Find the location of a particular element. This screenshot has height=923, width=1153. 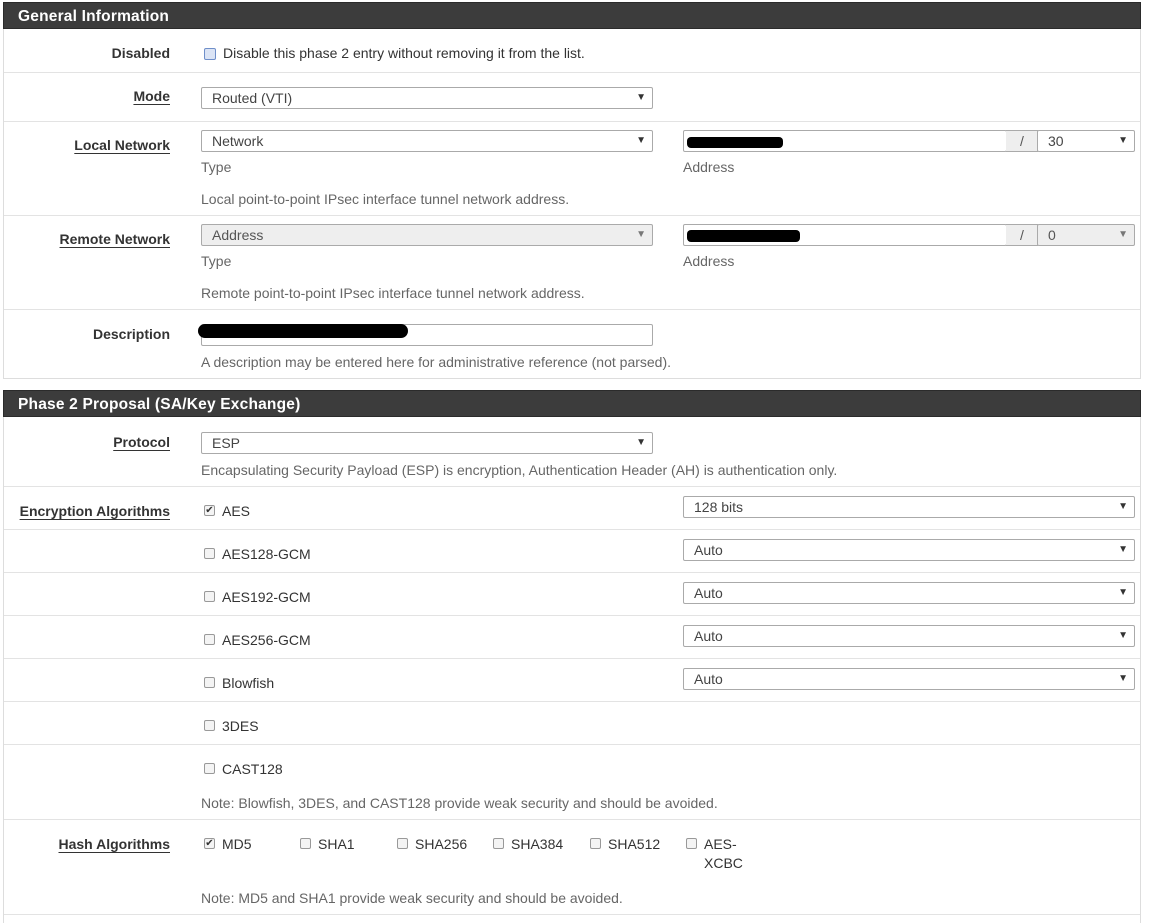

remote-mask-value: 0 is located at coordinates (1052, 235).